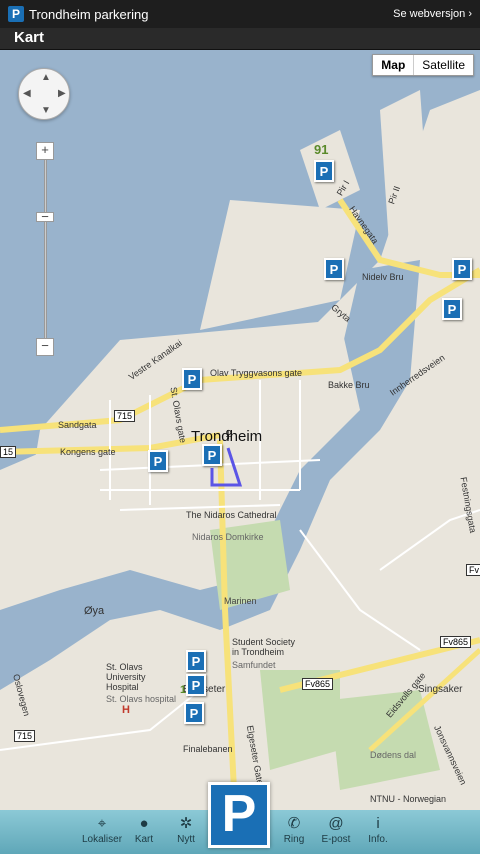 The height and width of the screenshot is (854, 480). I want to click on road-label: Kongens gate, so click(88, 452).